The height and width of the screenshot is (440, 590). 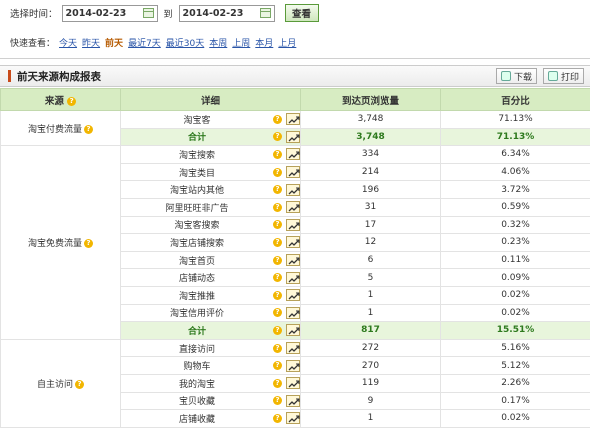 What do you see at coordinates (144, 42) in the screenshot?
I see `quick-link: 最近7天` at bounding box center [144, 42].